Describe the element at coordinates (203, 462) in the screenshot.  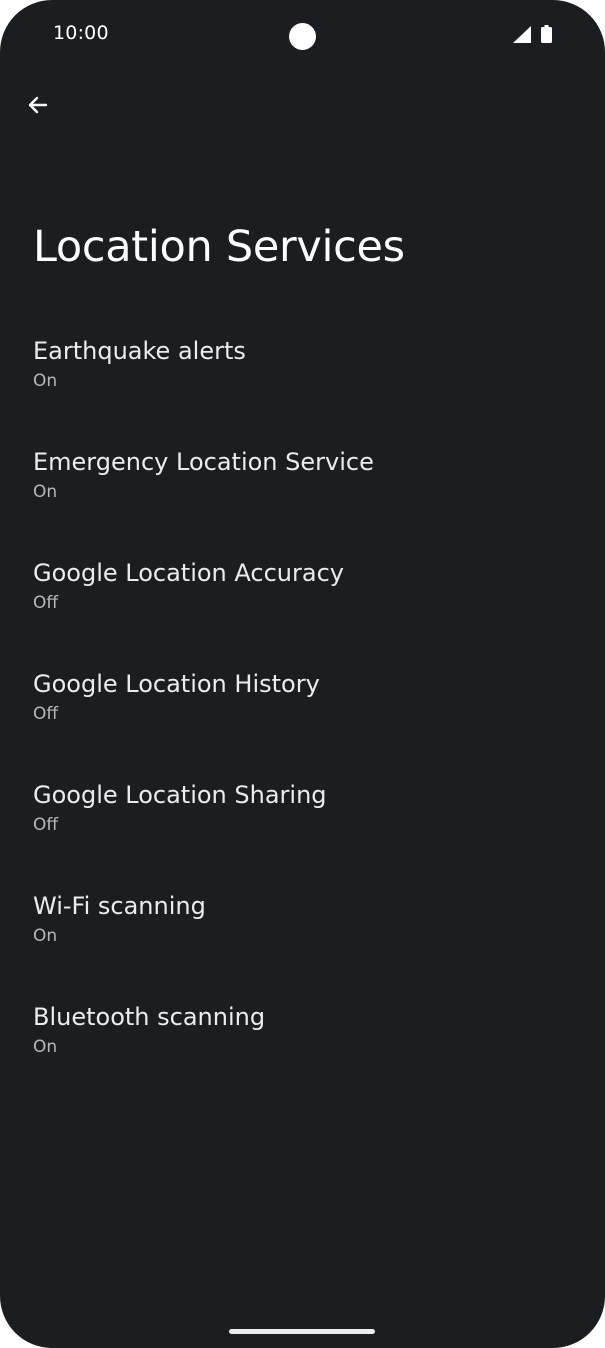
I see `list-item-title: Emergency Location Service` at that location.